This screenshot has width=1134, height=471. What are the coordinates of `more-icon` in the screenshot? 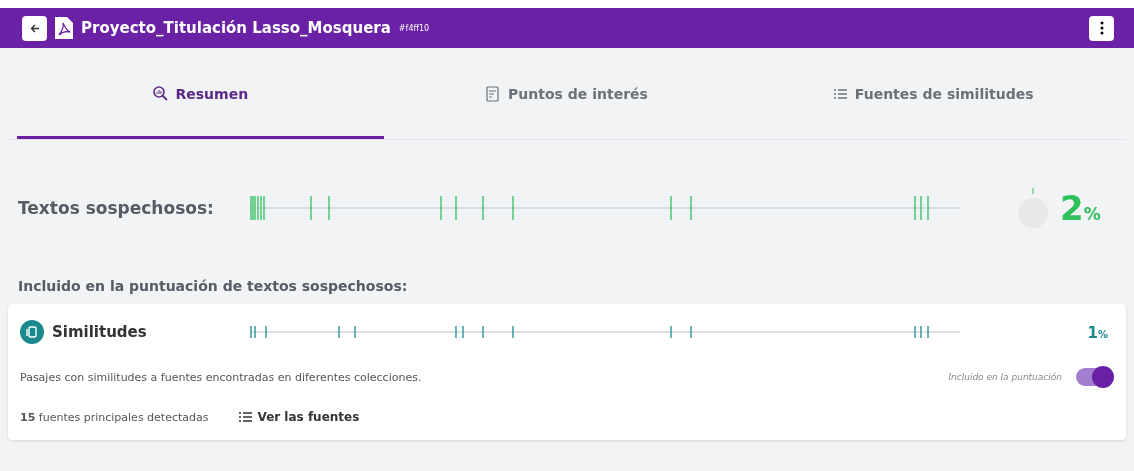 It's located at (1101, 28).